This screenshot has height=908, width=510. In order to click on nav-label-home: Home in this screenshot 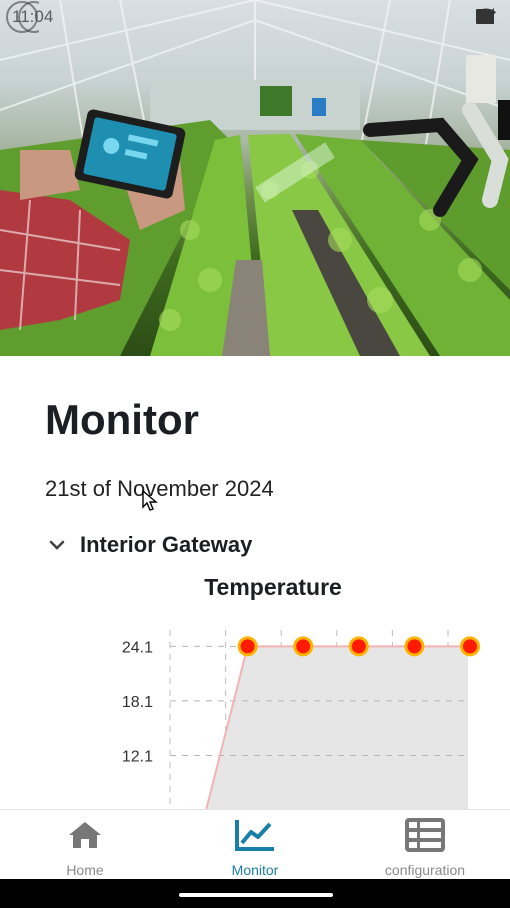, I will do `click(85, 870)`.